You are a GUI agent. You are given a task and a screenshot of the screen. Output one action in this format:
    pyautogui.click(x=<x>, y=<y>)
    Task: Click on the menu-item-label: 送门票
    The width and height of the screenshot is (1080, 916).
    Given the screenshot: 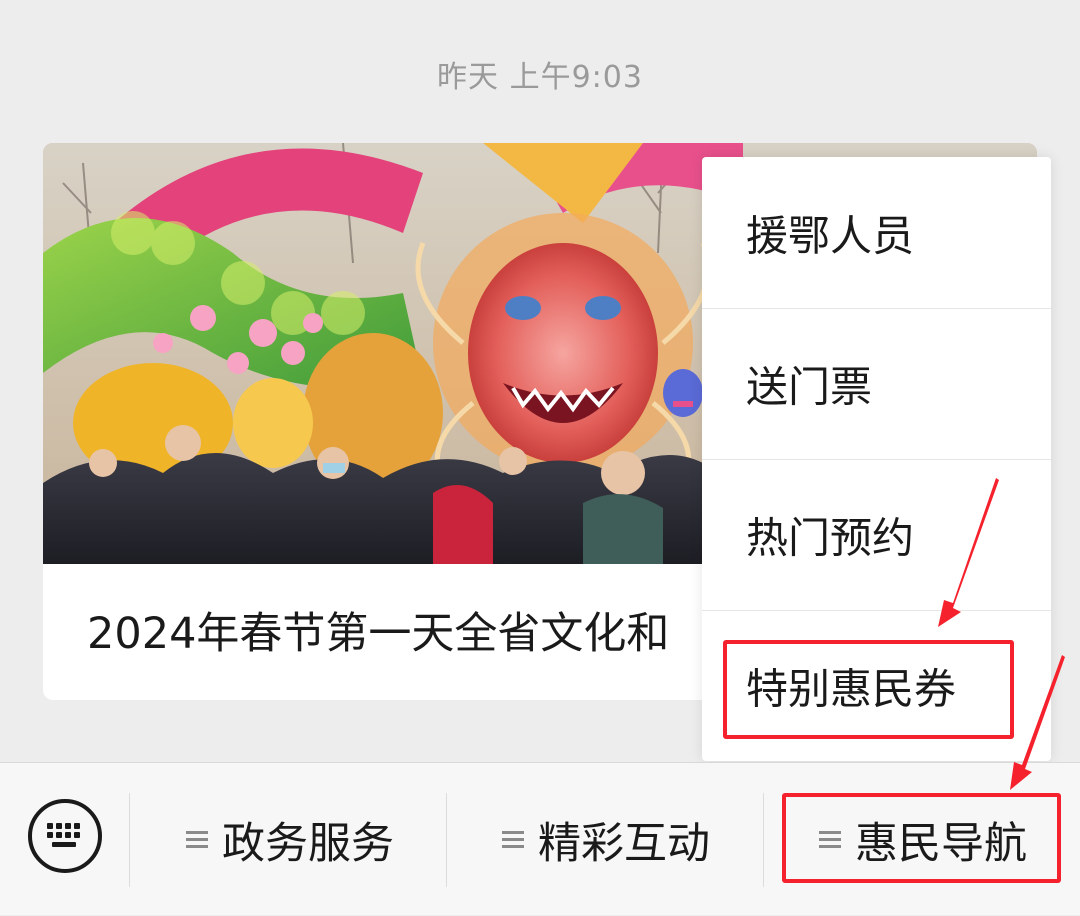 What is the action you would take?
    pyautogui.click(x=809, y=386)
    